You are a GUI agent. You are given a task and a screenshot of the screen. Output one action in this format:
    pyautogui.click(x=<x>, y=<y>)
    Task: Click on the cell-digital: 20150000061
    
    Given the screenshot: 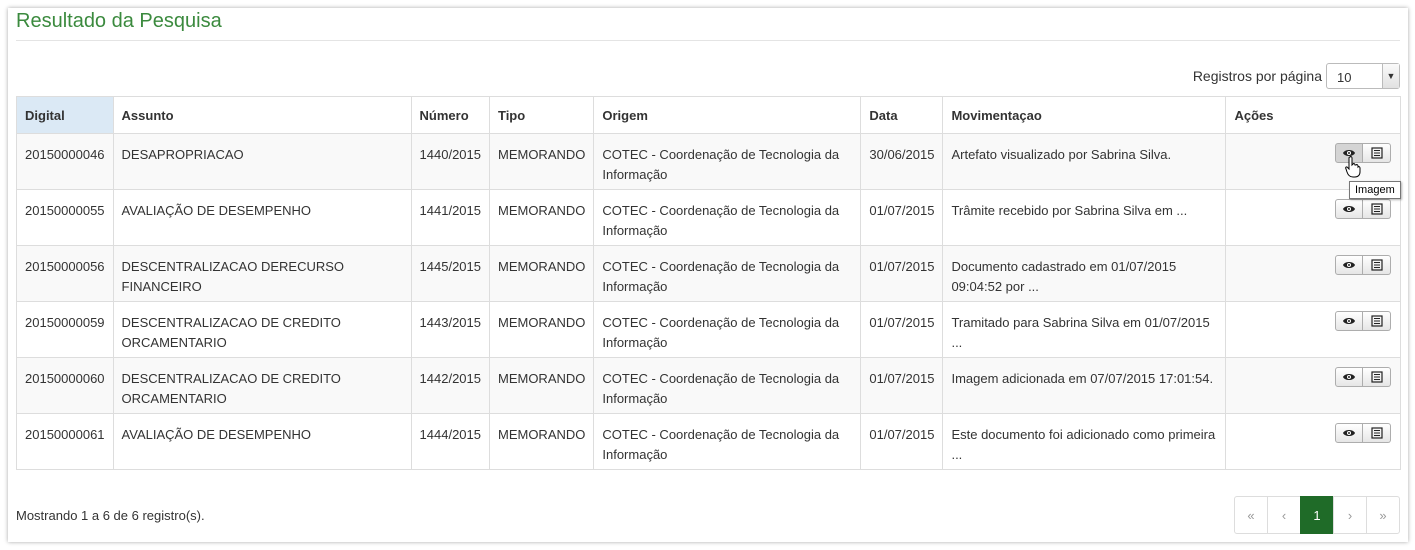 What is the action you would take?
    pyautogui.click(x=65, y=441)
    